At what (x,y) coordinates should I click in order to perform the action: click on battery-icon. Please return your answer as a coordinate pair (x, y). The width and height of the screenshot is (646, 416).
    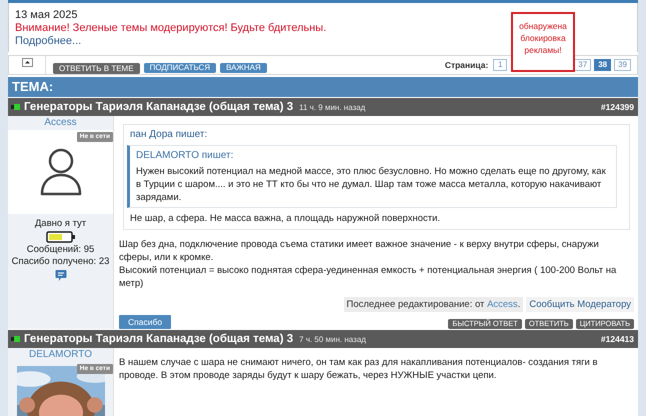
    Looking at the image, I should click on (61, 237).